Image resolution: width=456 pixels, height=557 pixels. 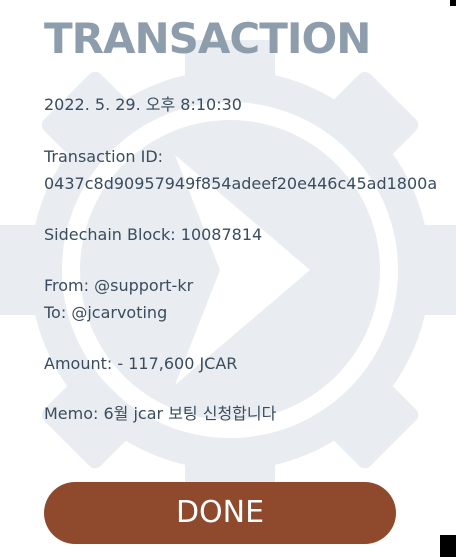 What do you see at coordinates (448, 546) in the screenshot?
I see `corner-shadow-bottom` at bounding box center [448, 546].